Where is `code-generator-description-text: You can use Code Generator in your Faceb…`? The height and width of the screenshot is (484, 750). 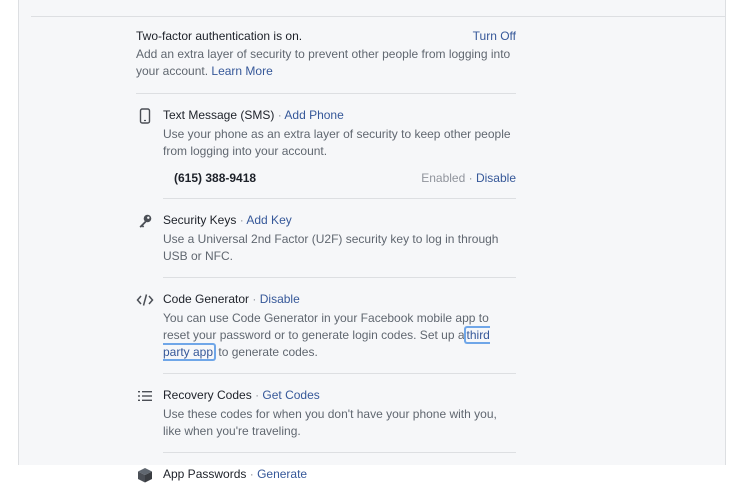
code-generator-description-text: You can use Code Generator in your Faceb… is located at coordinates (326, 326).